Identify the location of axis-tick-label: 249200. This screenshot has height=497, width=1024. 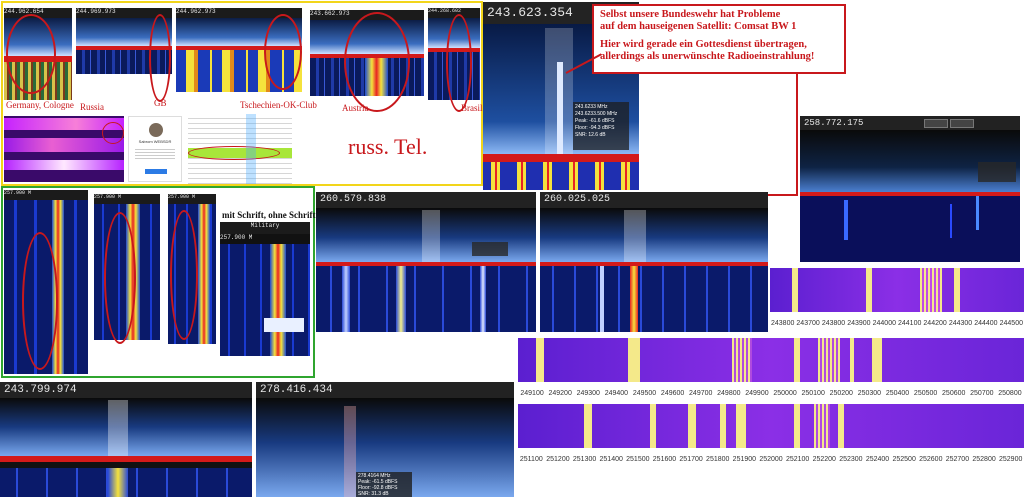
(560, 393).